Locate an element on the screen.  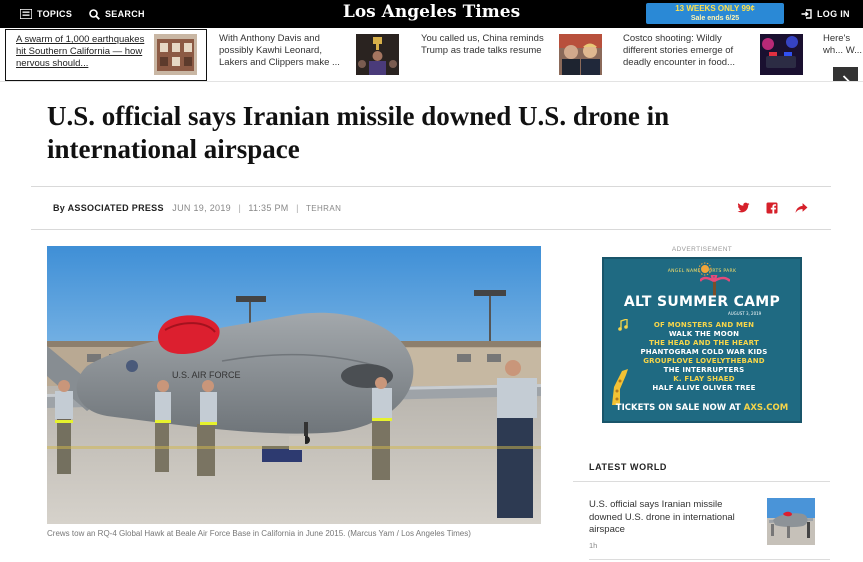
ad-lineup-item: WALK THE MOON is located at coordinates (704, 334).